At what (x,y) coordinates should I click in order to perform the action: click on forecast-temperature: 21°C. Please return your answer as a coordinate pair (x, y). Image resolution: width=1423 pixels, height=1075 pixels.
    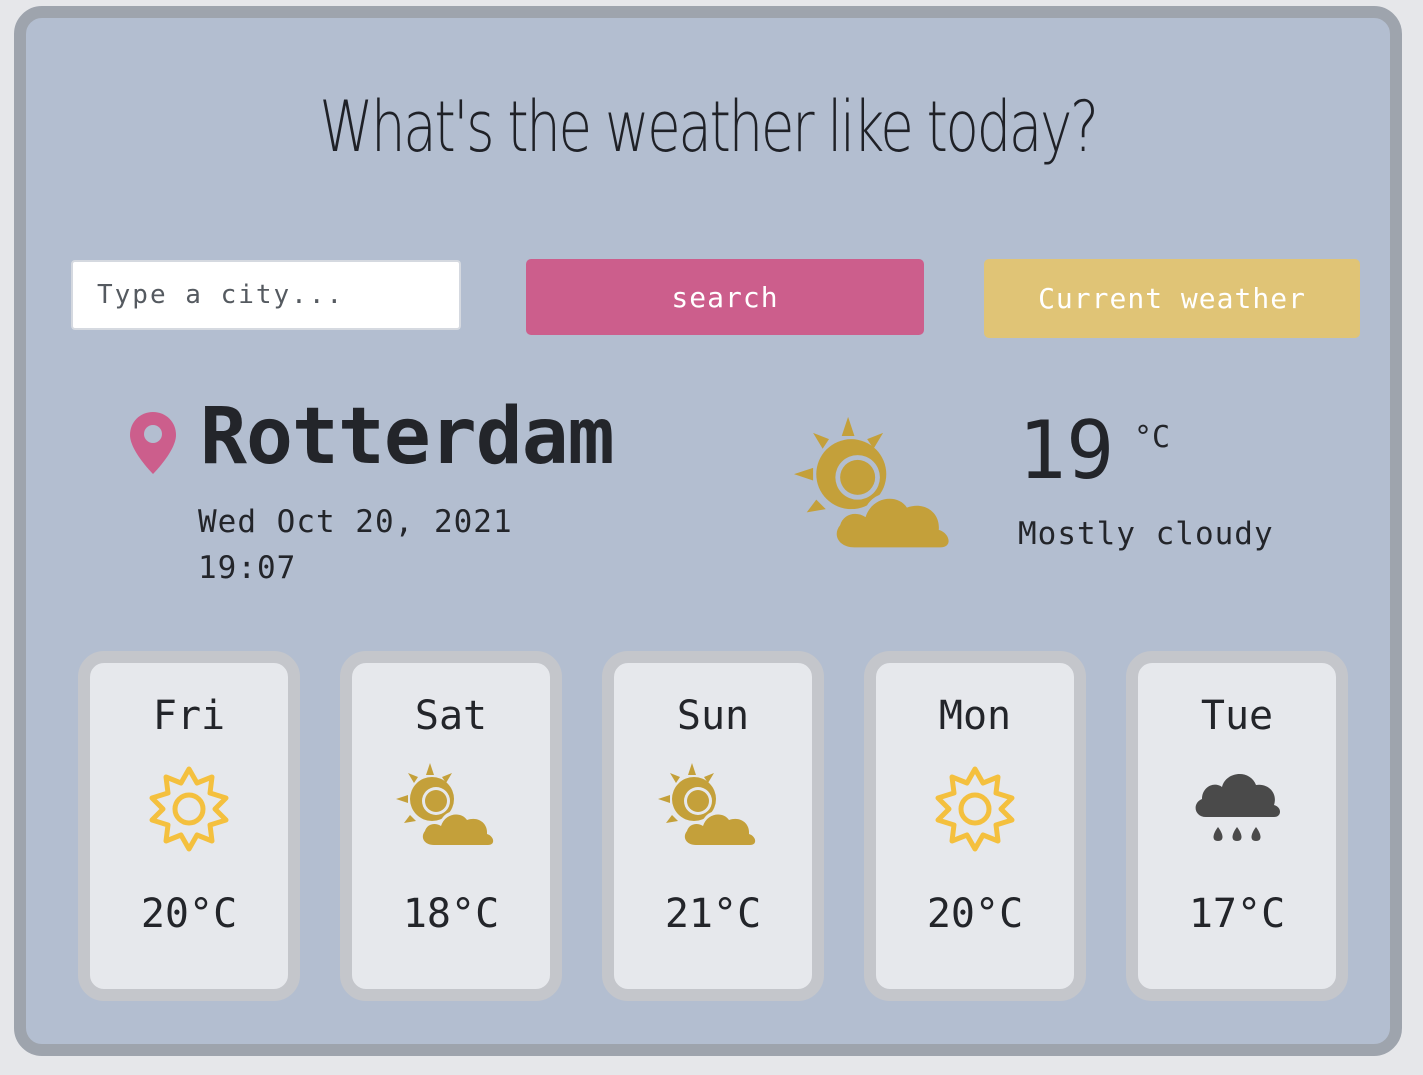
    Looking at the image, I should click on (713, 914).